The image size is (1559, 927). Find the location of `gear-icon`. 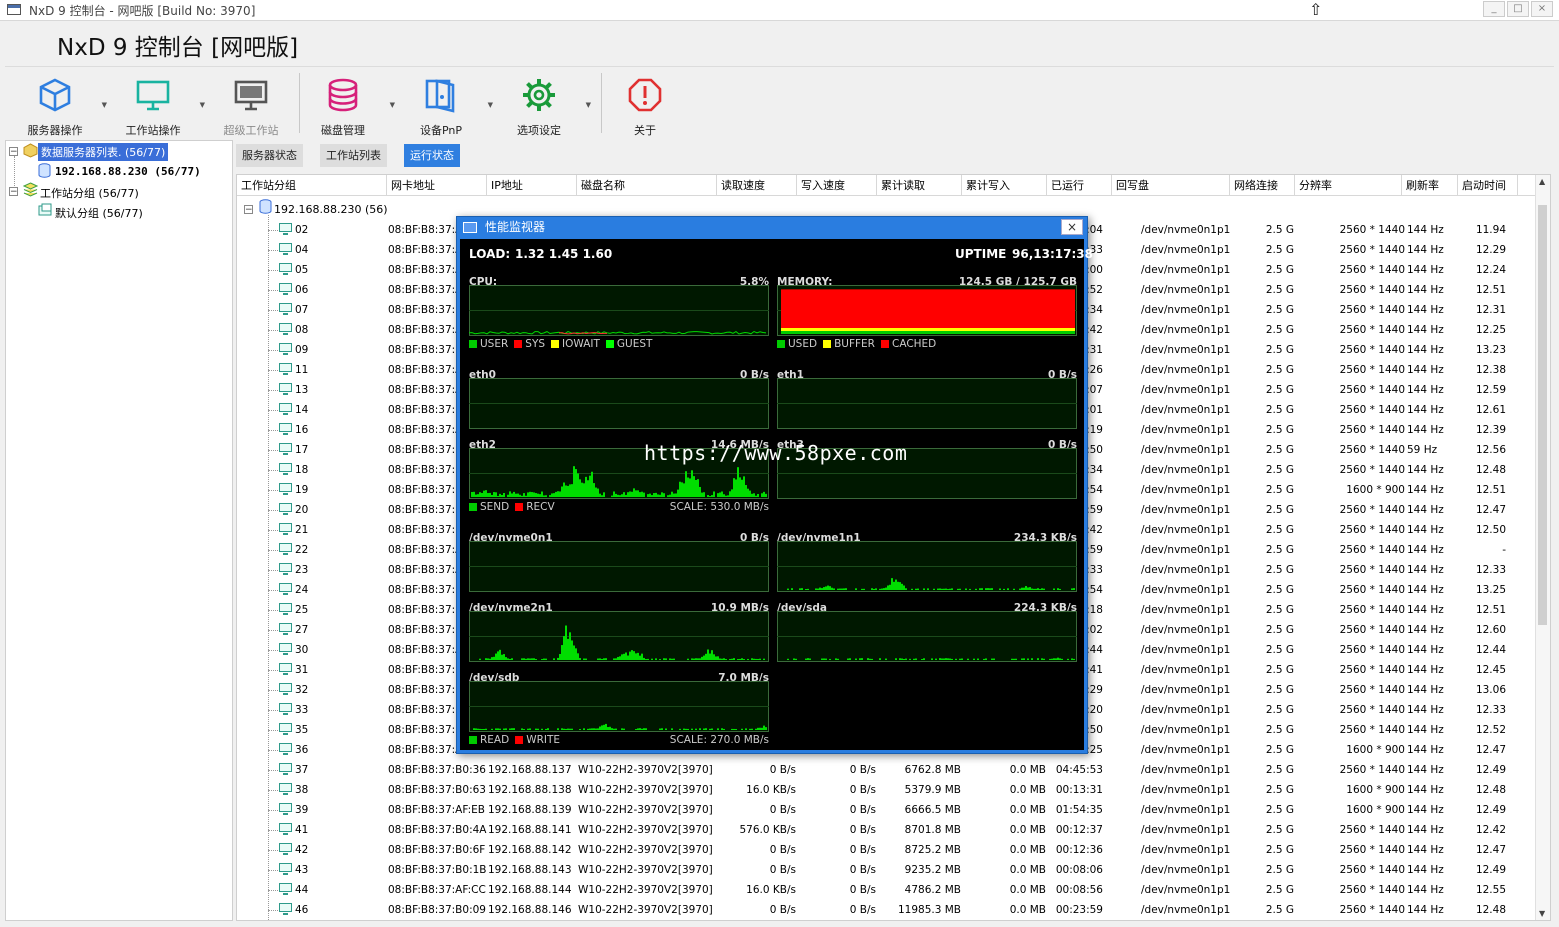

gear-icon is located at coordinates (539, 95).